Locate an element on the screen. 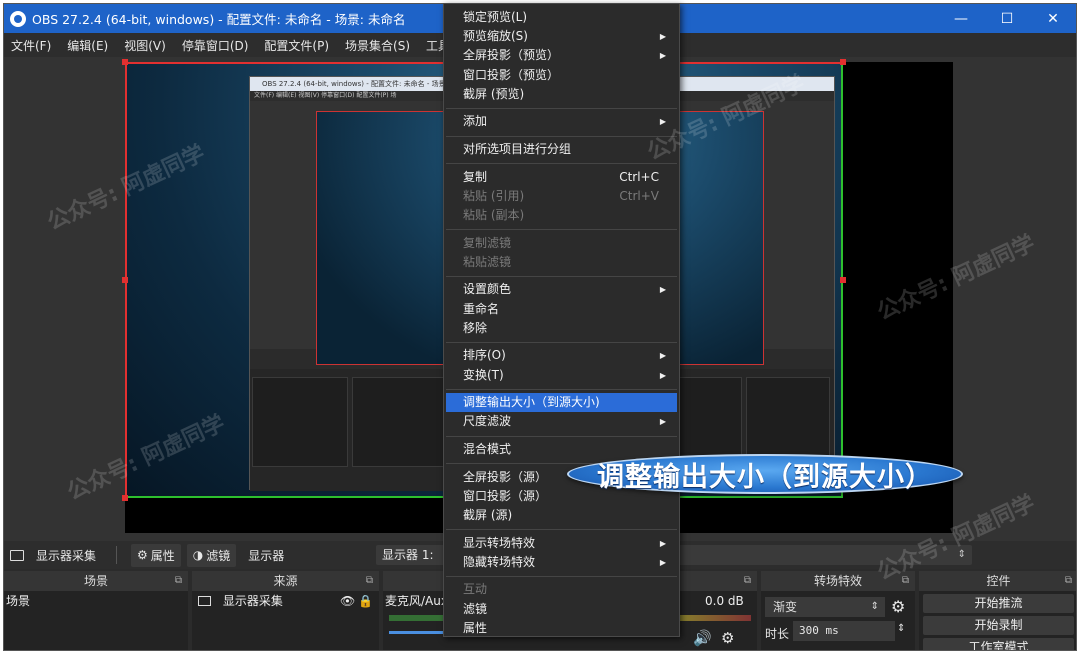 Image resolution: width=1080 pixels, height=655 pixels. context-menu-item: 属性 is located at coordinates (561, 628).